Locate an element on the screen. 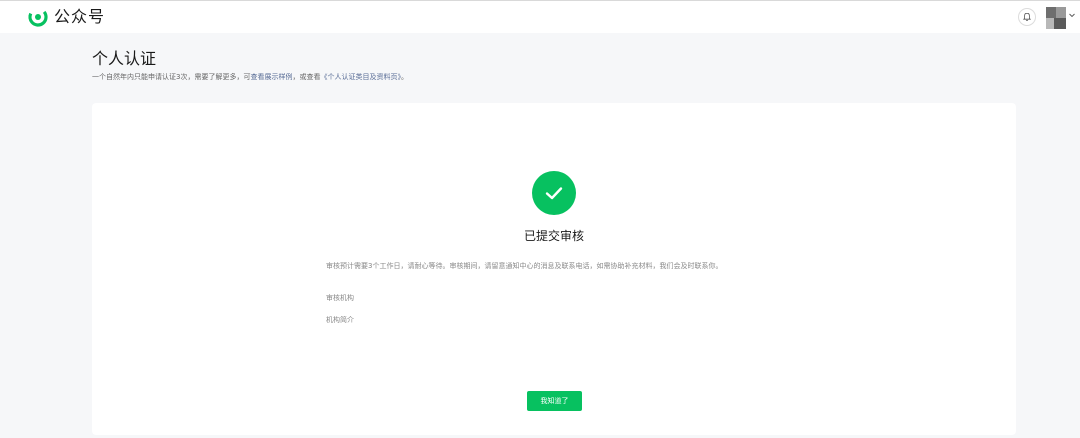 This screenshot has width=1080, height=438. intro-prefix: 一个自然年内只能申请认证3次，需要了解更多，可 is located at coordinates (171, 77).